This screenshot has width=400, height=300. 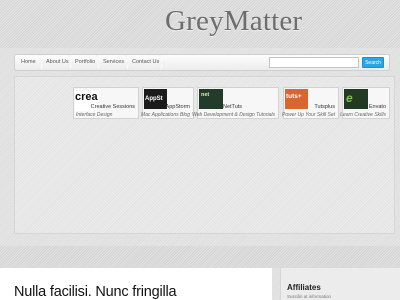 What do you see at coordinates (94, 115) in the screenshot?
I see `card-tagline: Interface Design` at bounding box center [94, 115].